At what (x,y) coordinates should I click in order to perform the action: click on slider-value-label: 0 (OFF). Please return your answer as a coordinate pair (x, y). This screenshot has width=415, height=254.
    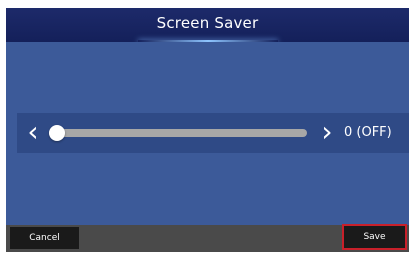
    Looking at the image, I should click on (368, 132).